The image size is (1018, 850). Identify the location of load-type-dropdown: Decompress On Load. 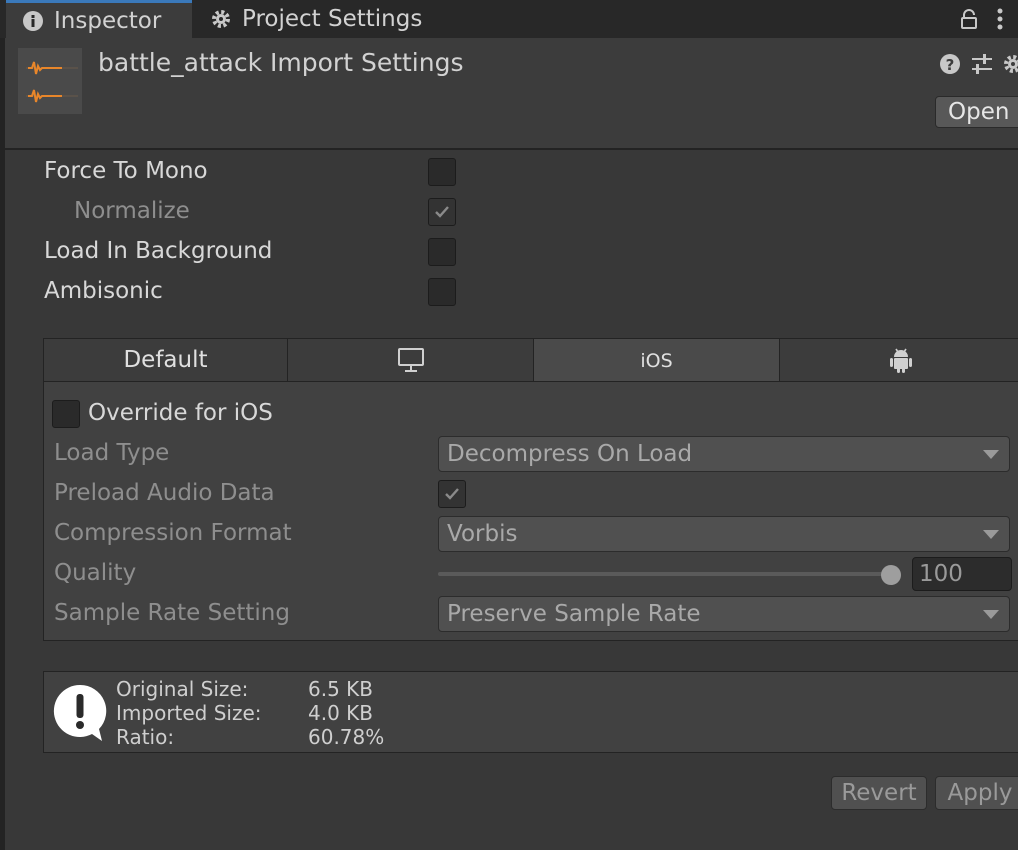
(724, 454).